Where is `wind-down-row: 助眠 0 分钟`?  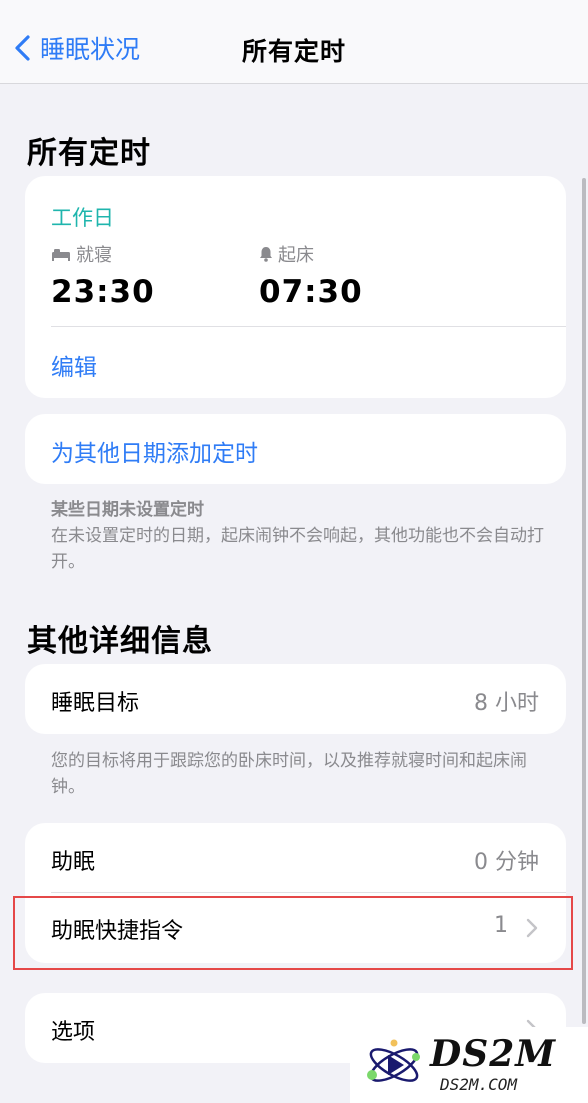
wind-down-row: 助眠 0 分钟 is located at coordinates (295, 857).